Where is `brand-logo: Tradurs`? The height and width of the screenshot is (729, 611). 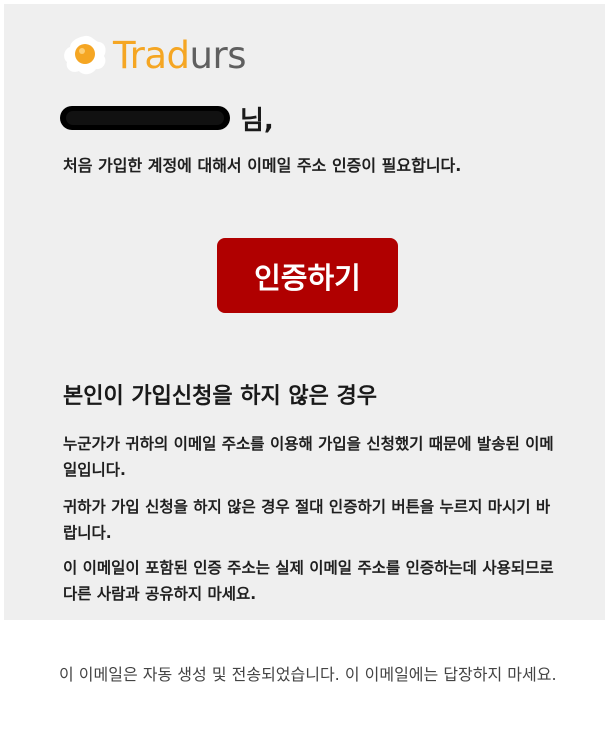 brand-logo: Tradurs is located at coordinates (154, 55).